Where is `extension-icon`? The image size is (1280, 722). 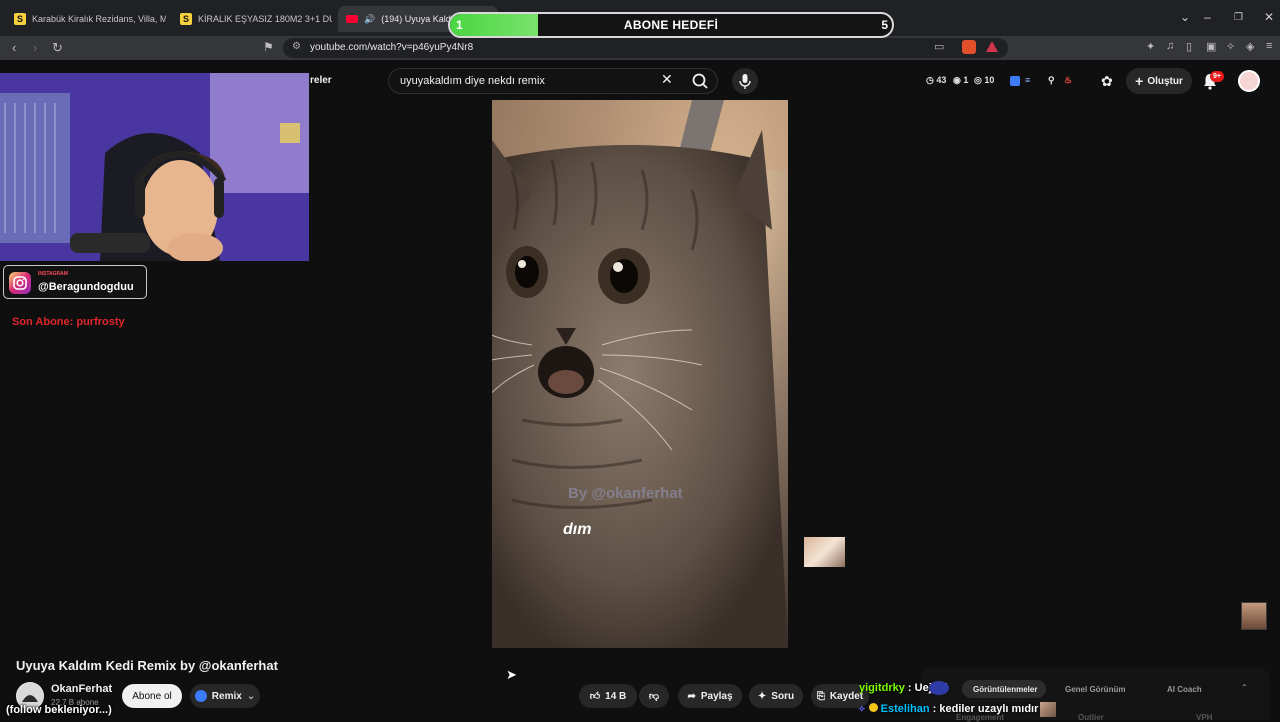
extension-icon is located at coordinates (1015, 81).